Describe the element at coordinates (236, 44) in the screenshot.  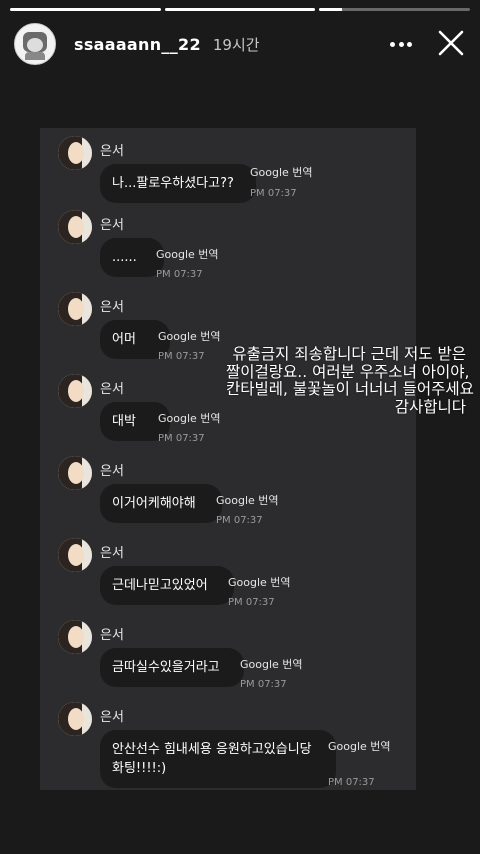
I see `time-ago: 19시간` at that location.